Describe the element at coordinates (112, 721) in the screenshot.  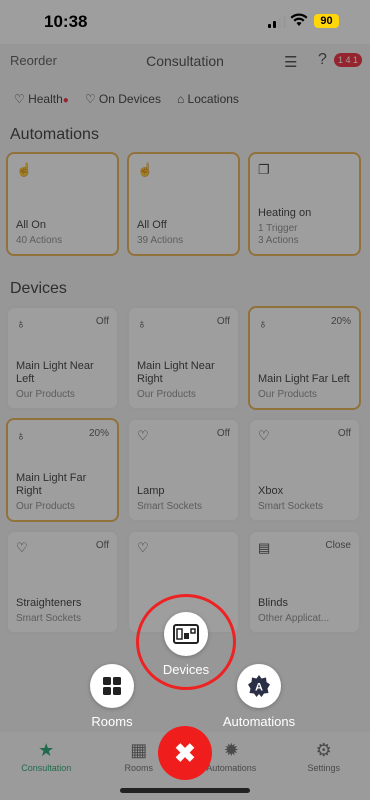
I see `rooms-label: Rooms` at that location.